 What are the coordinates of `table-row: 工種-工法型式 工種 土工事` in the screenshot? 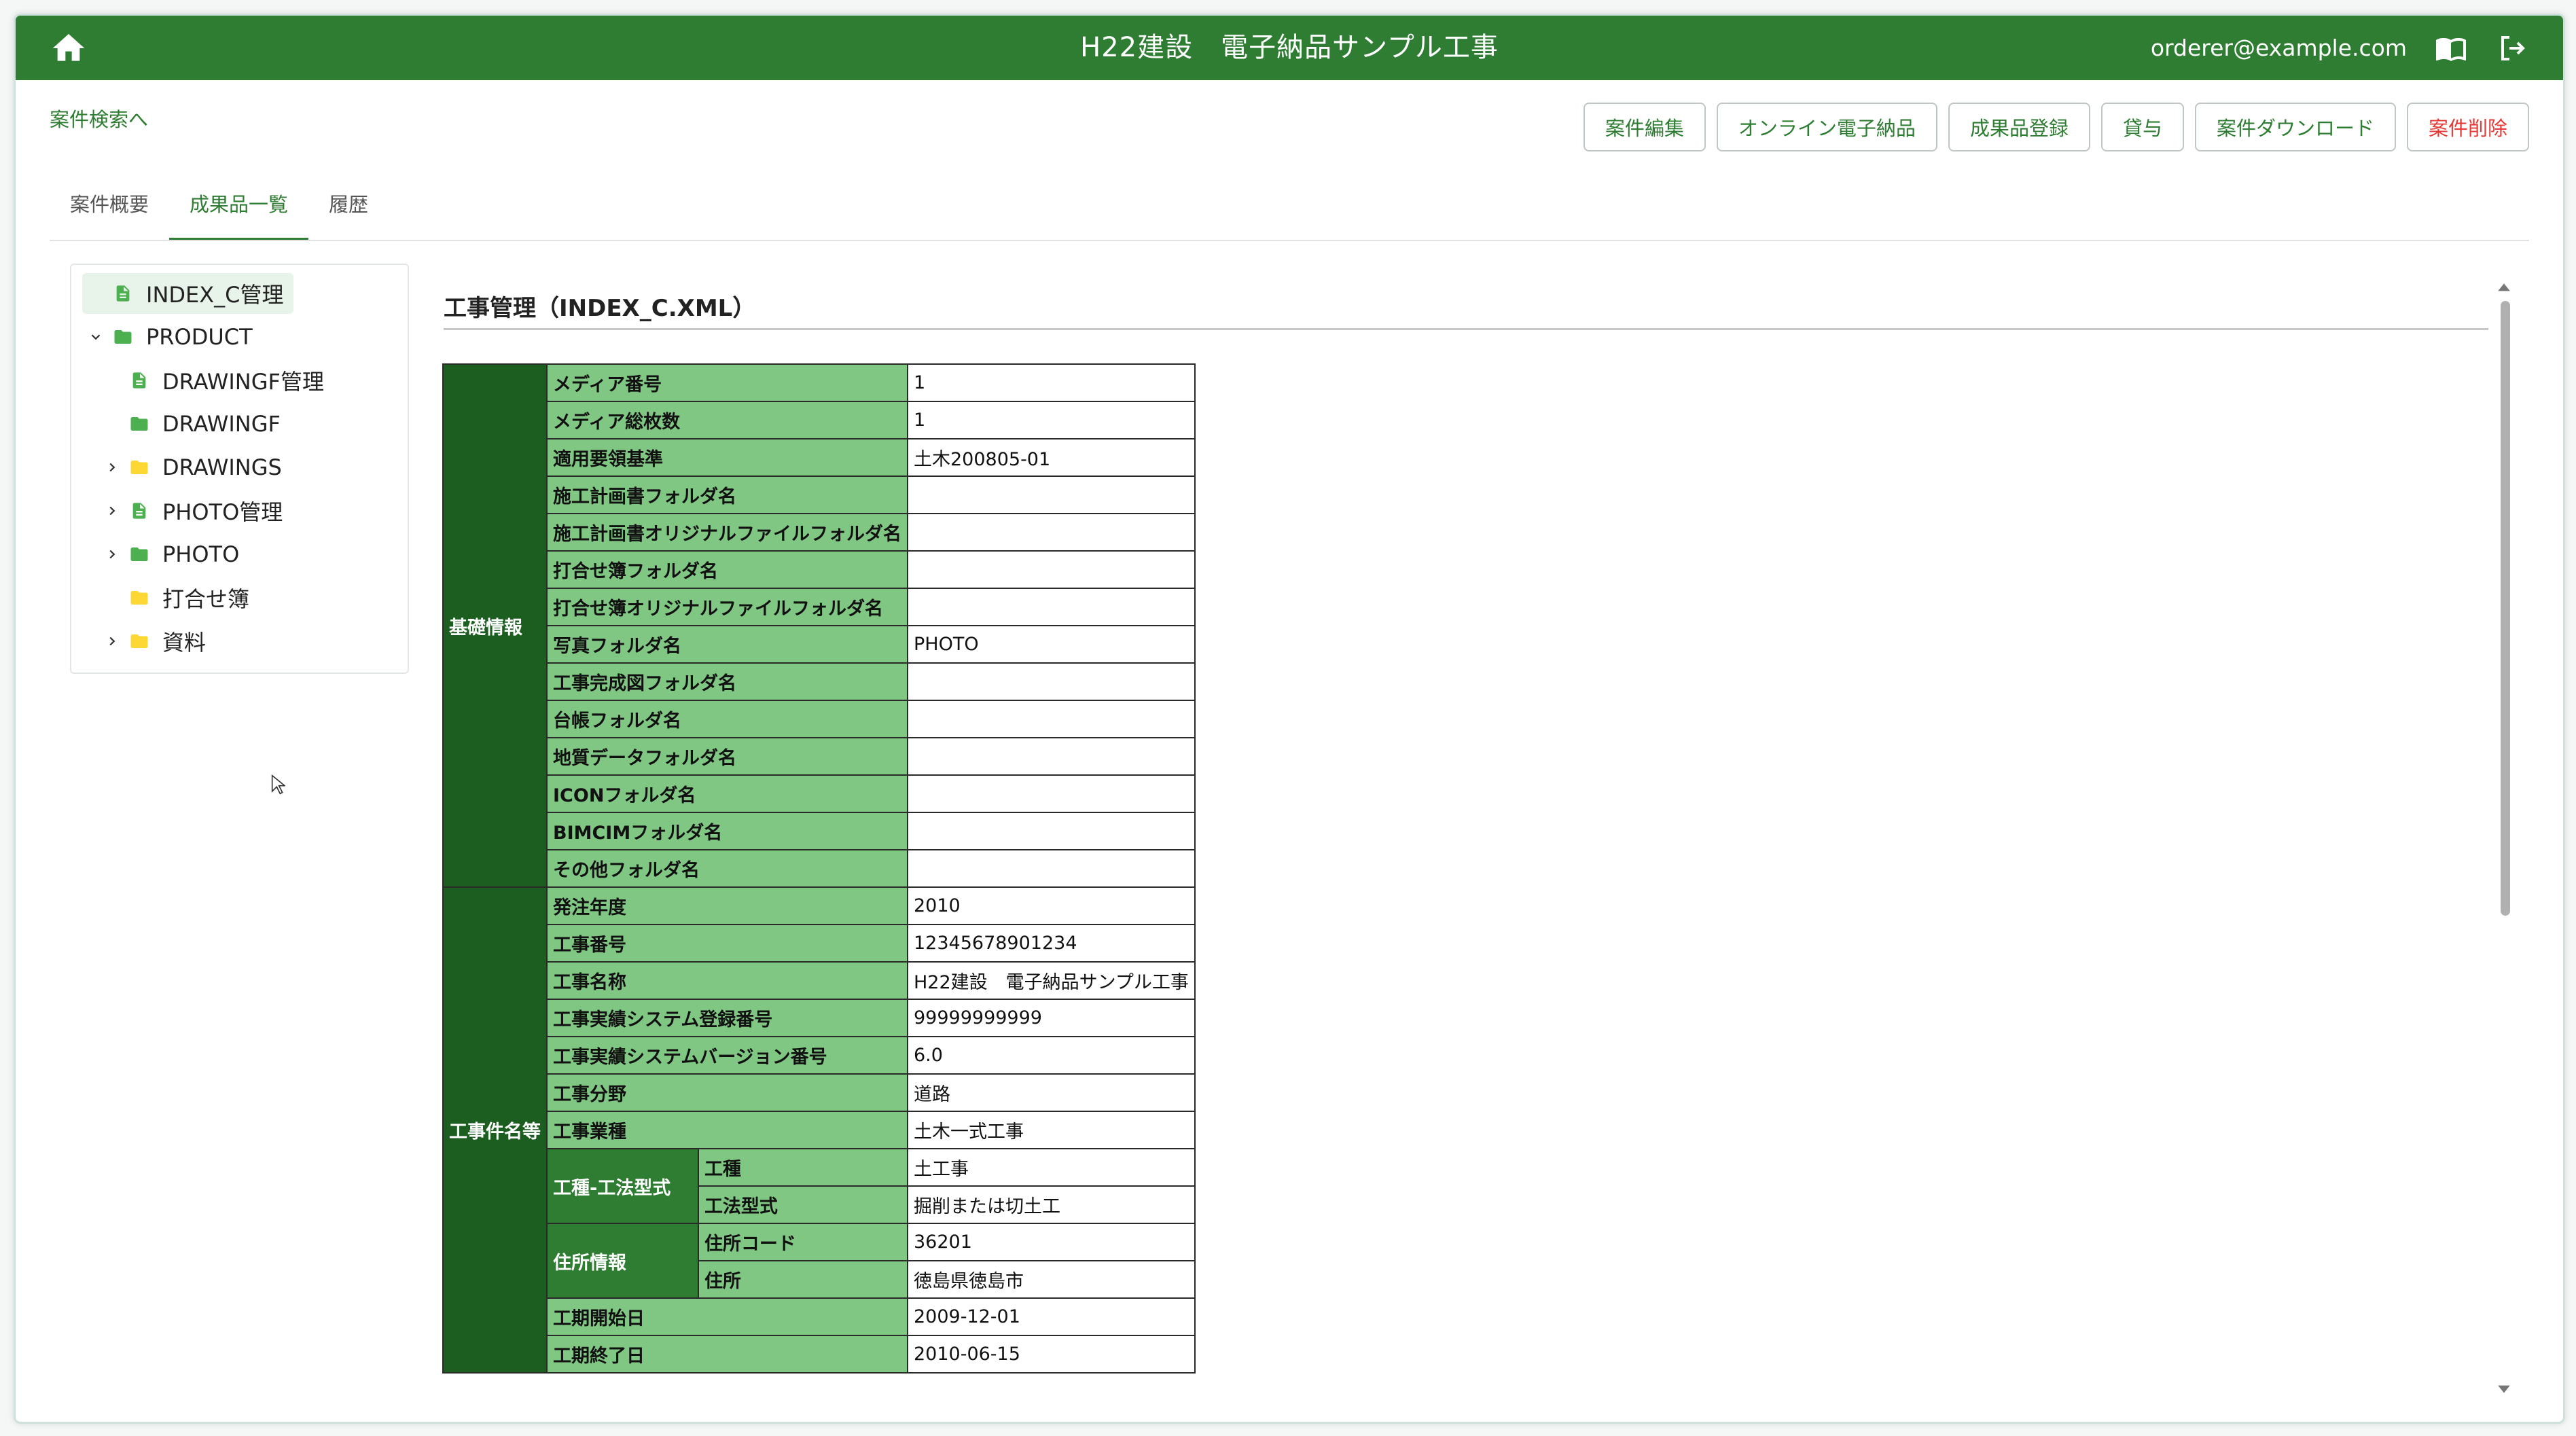 It's located at (820, 1186).